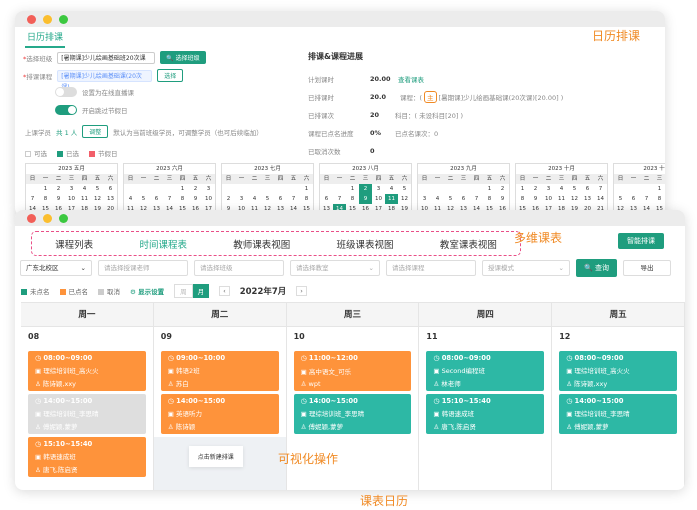 The width and height of the screenshot is (697, 510). What do you see at coordinates (87, 457) in the screenshot?
I see `lesson-card: ◷ 15:10~15:40 ▣ 韩语速成班 ♙ 唐飞,陈启贤` at bounding box center [87, 457].